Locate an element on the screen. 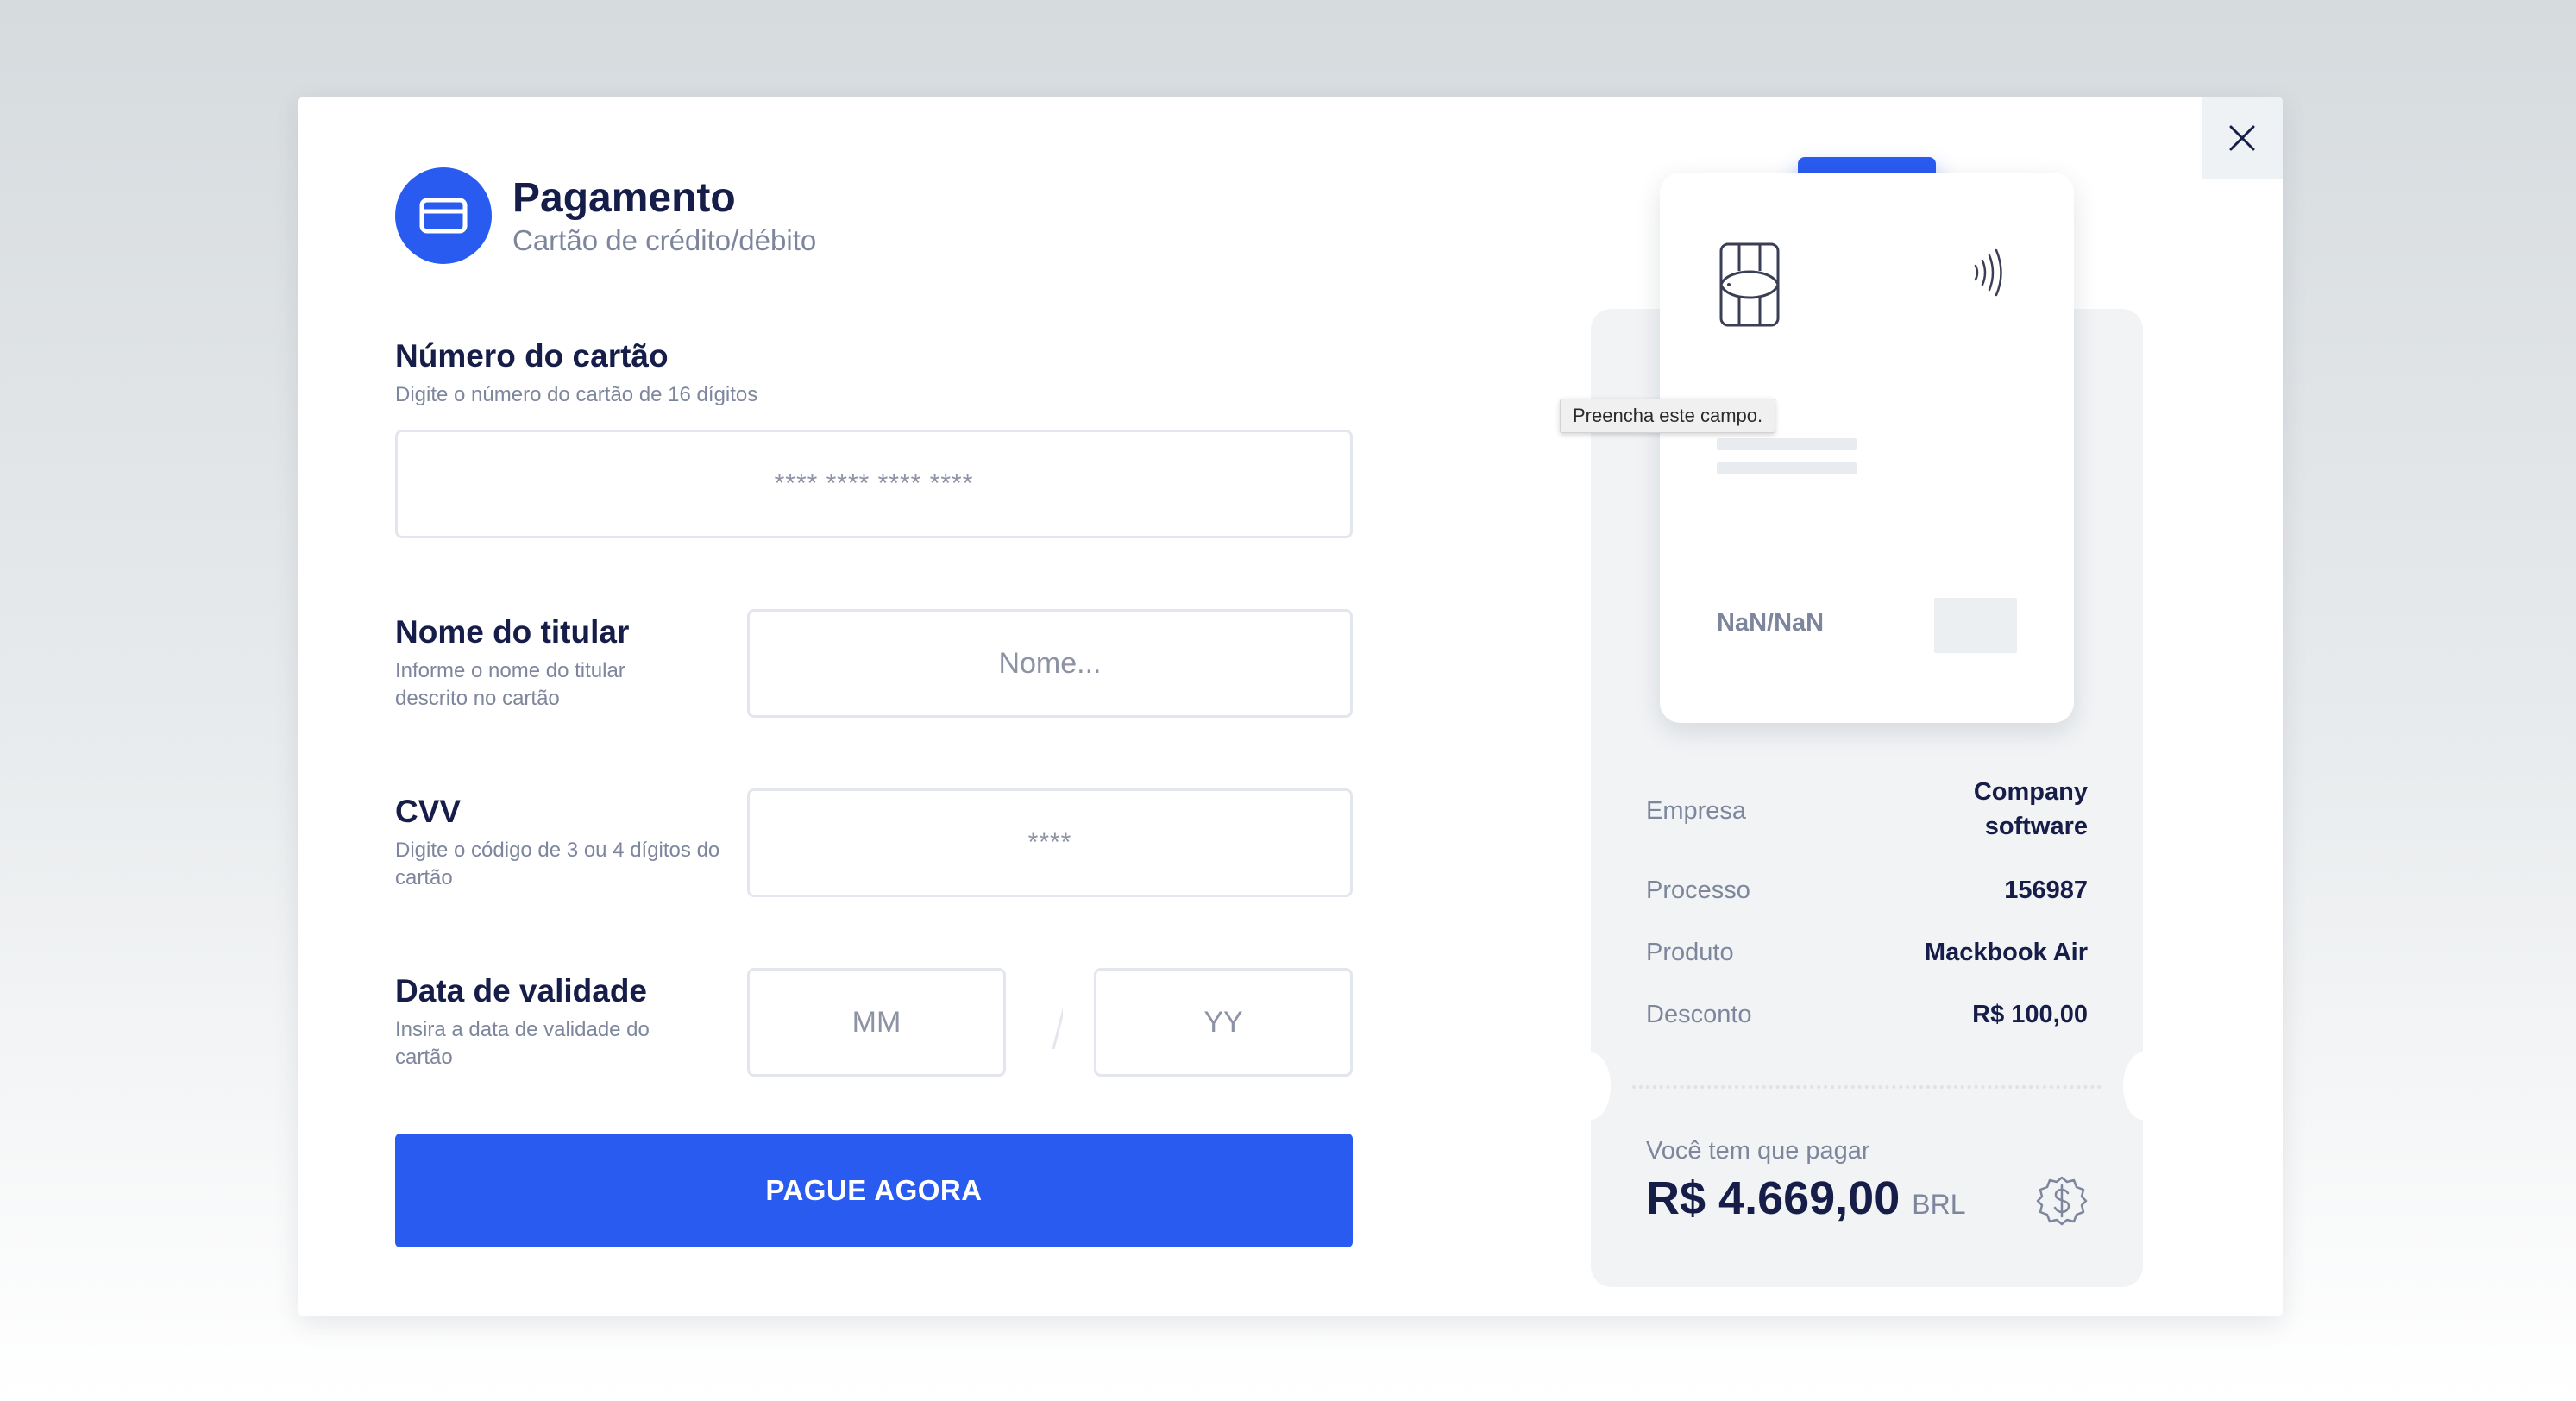  card-holder-placeholder-bar is located at coordinates (1787, 468).